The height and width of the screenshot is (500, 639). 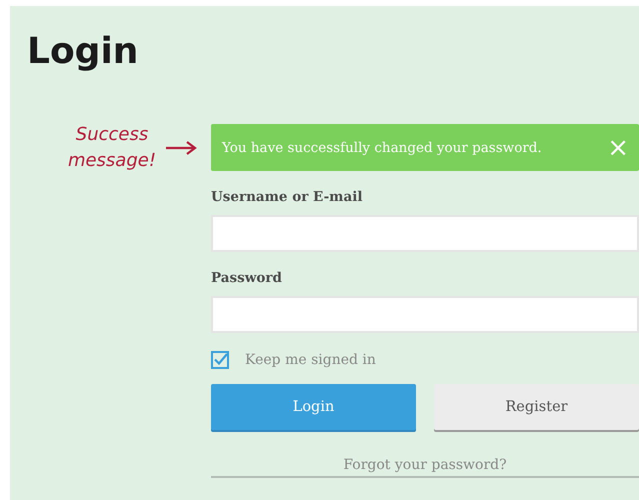 What do you see at coordinates (425, 233) in the screenshot?
I see `username-field` at bounding box center [425, 233].